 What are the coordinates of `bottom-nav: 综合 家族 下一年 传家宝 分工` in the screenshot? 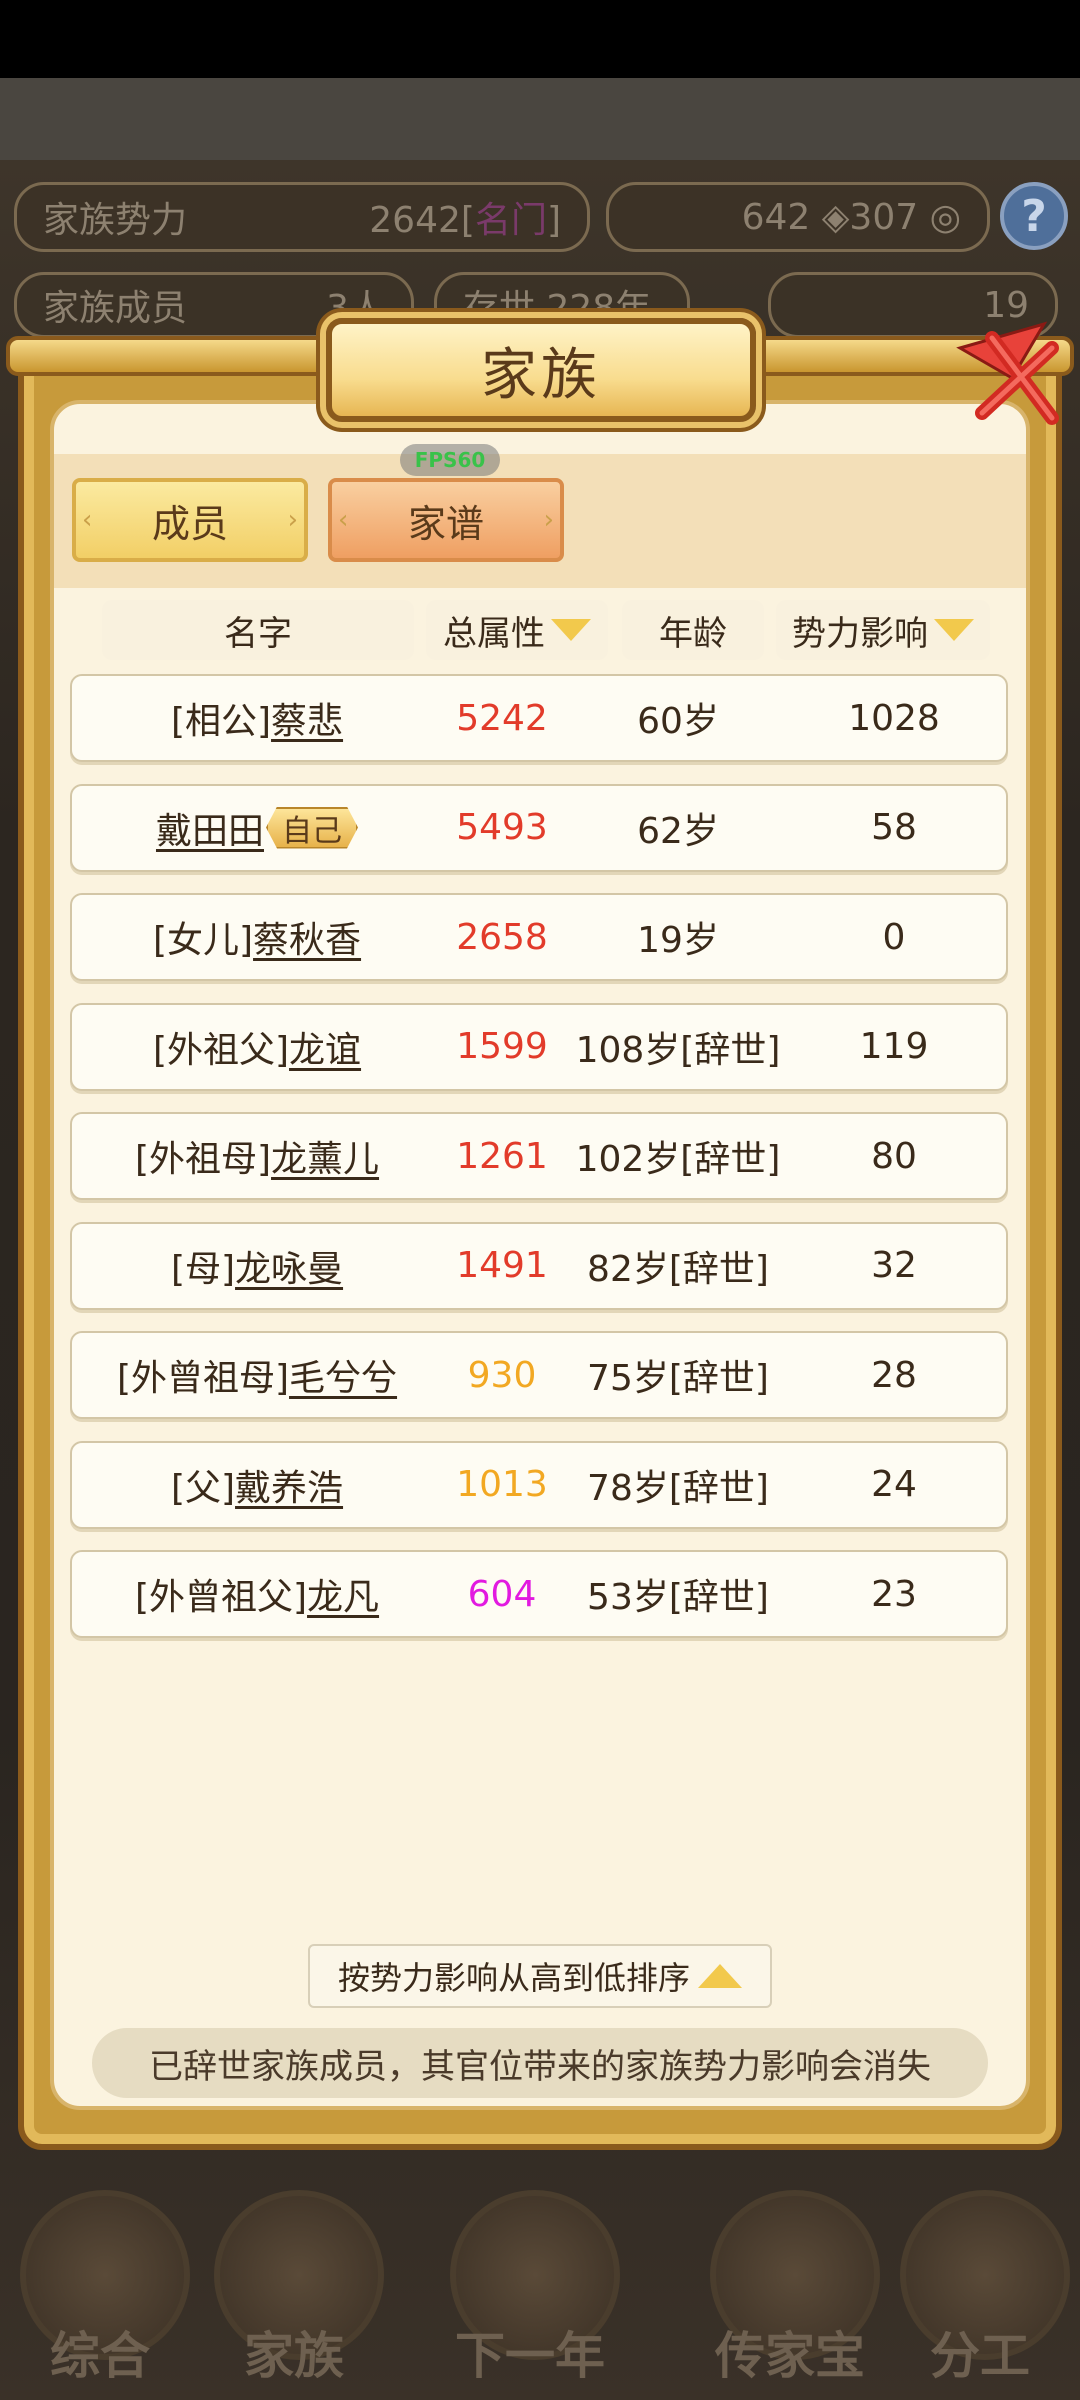 It's located at (540, 2290).